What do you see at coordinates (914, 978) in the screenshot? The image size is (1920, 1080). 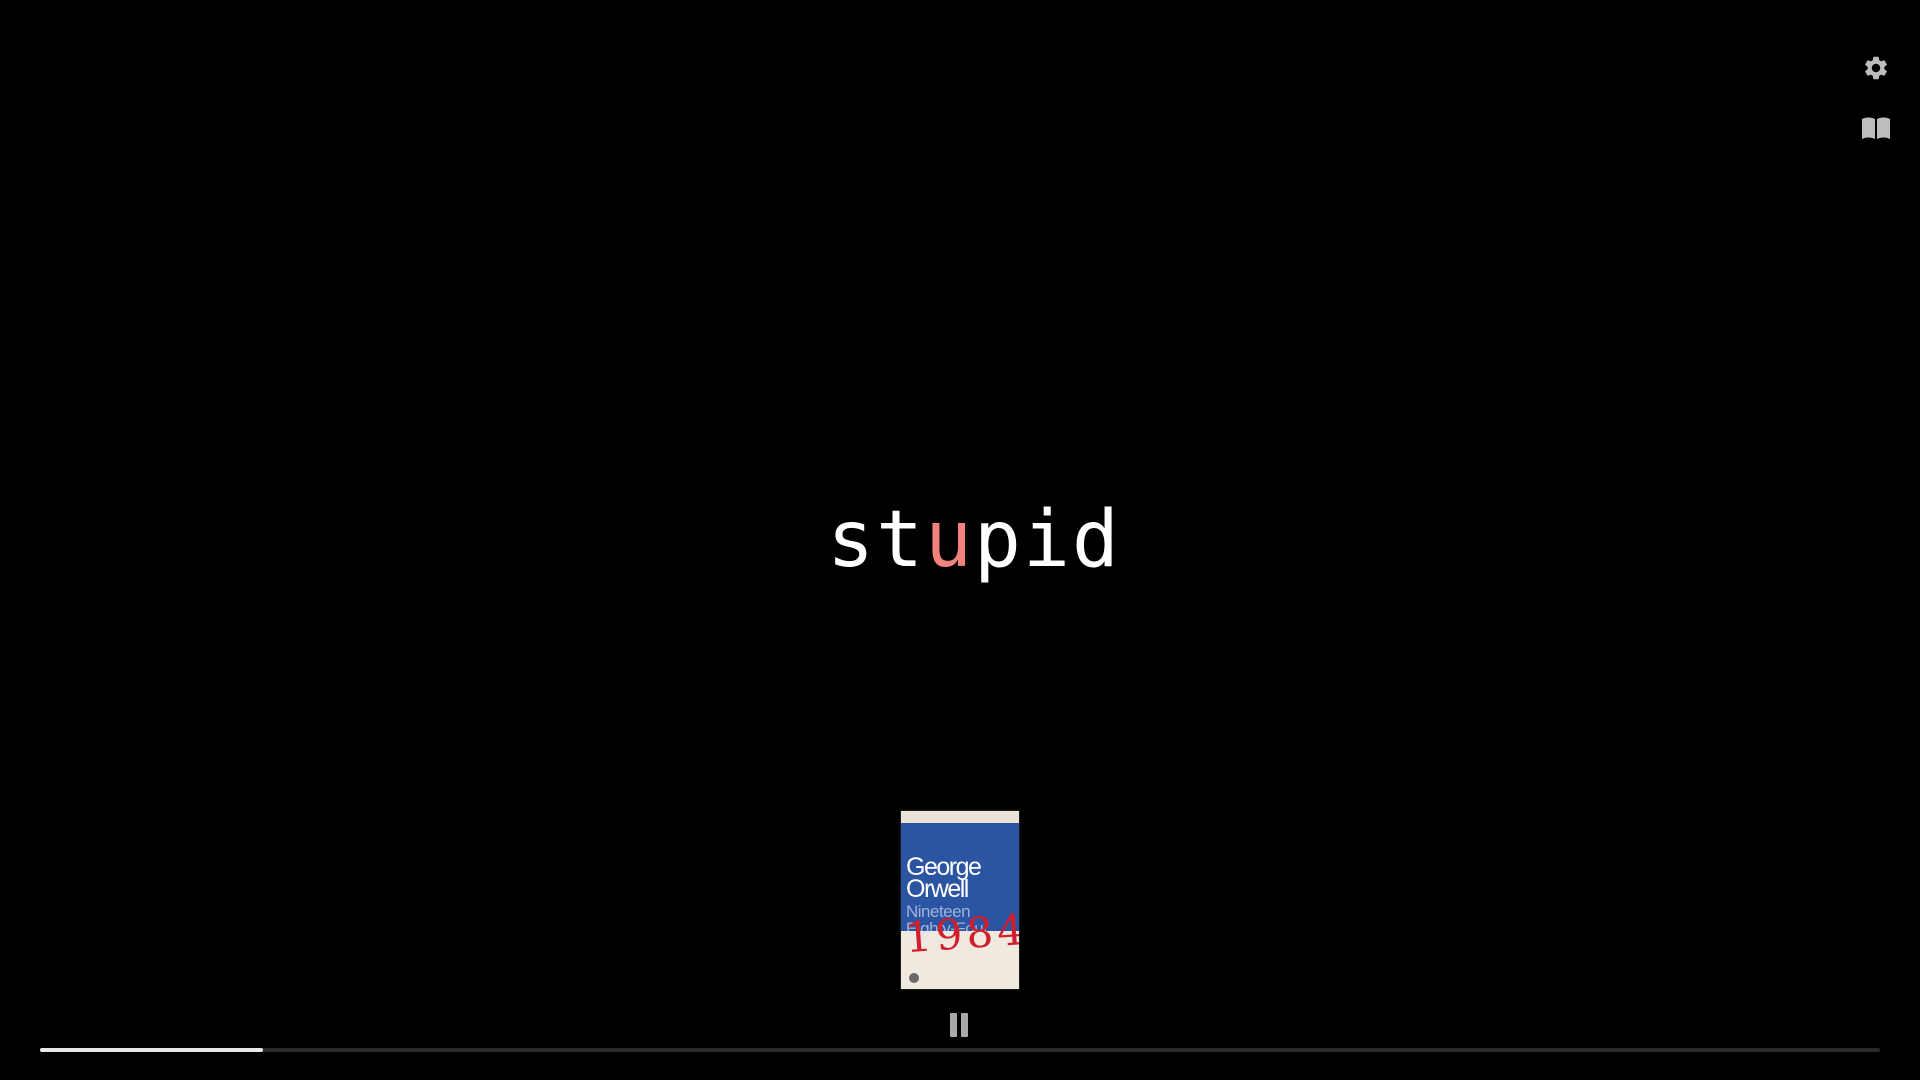 I see `publisher-logo` at bounding box center [914, 978].